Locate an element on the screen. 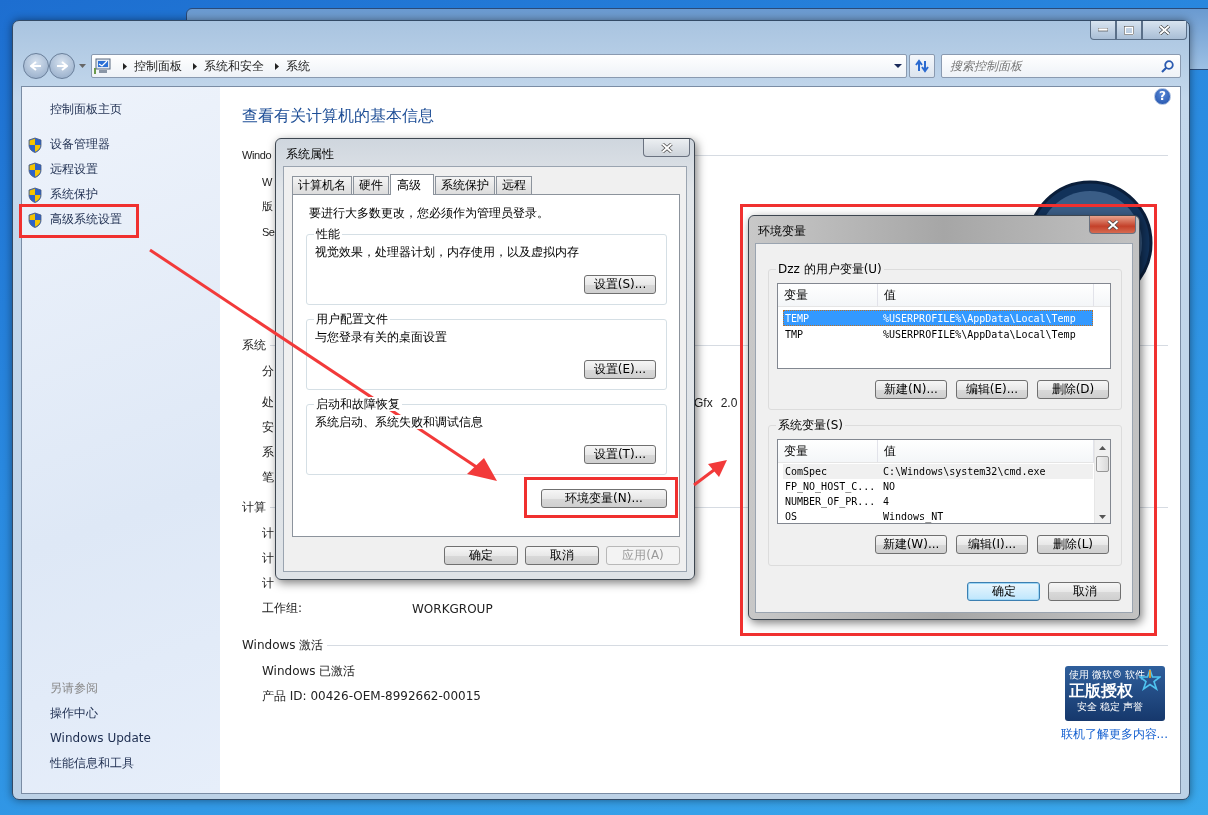 This screenshot has height=815, width=1208. group-description: 系统启动、系统失败和调试信息 is located at coordinates (399, 422).